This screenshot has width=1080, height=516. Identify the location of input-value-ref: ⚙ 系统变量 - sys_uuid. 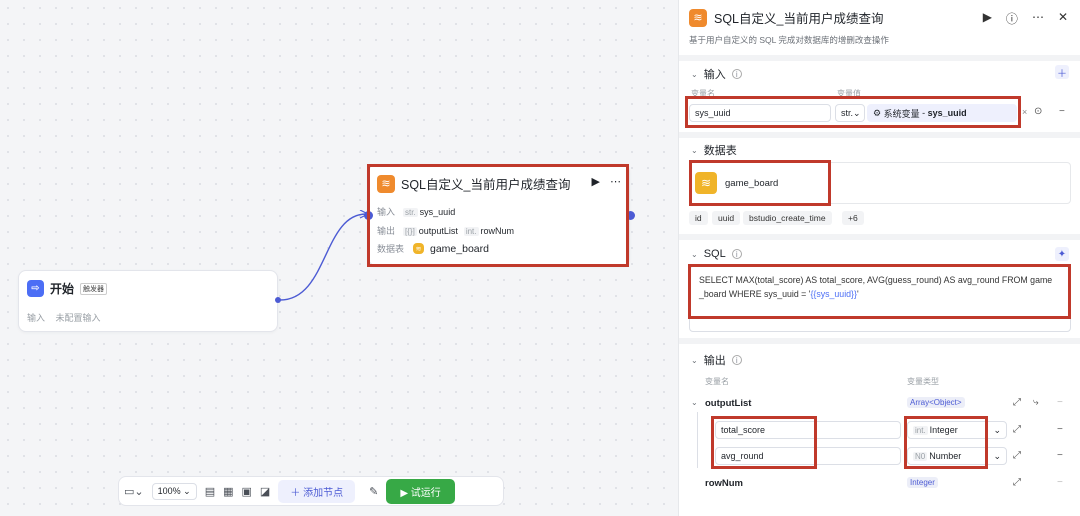
(942, 113).